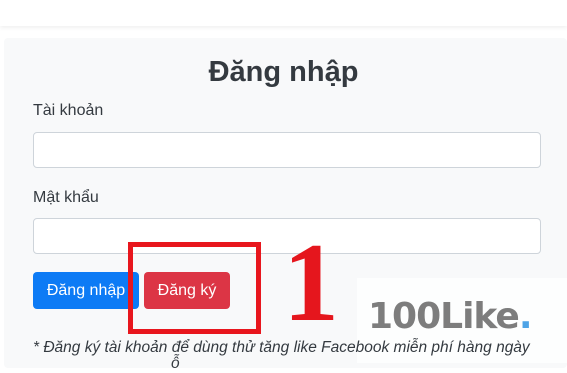  What do you see at coordinates (444, 316) in the screenshot?
I see `watermark-text: 100Like` at bounding box center [444, 316].